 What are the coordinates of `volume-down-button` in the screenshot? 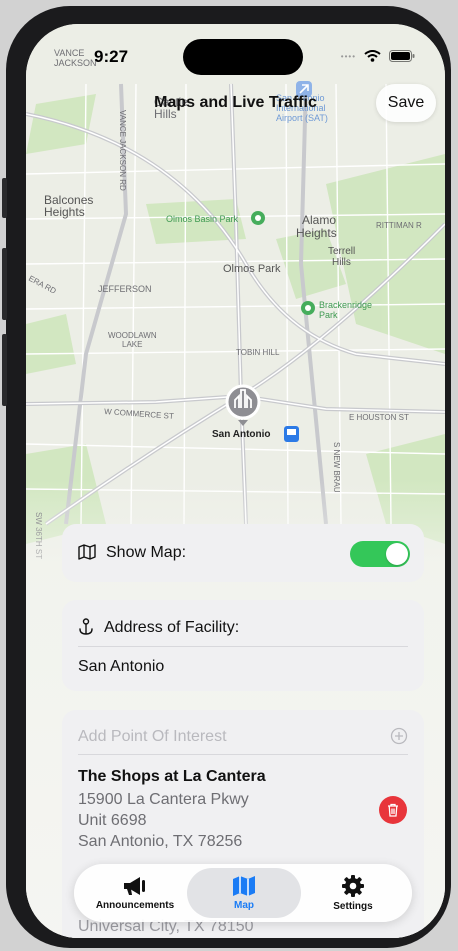 It's located at (4, 370).